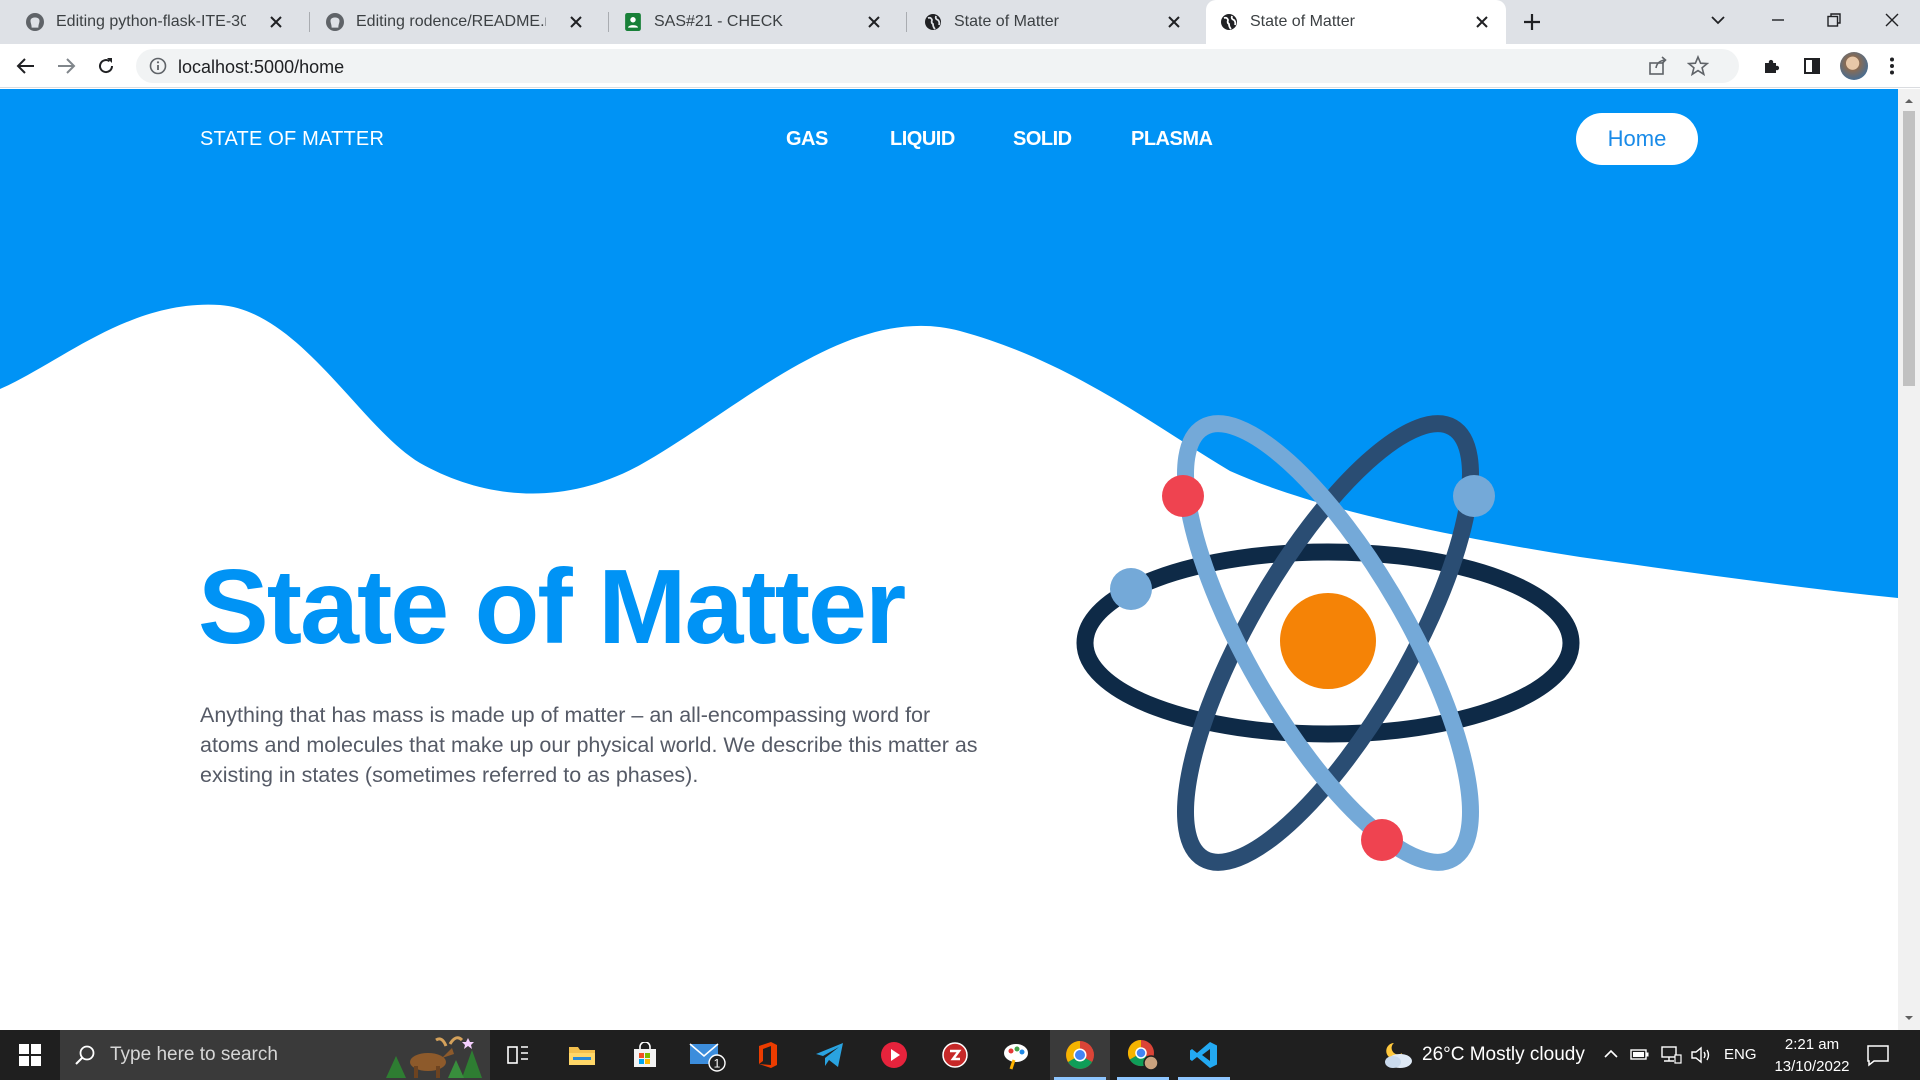 The image size is (1920, 1080). I want to click on scroll-up-icon, so click(1909, 101).